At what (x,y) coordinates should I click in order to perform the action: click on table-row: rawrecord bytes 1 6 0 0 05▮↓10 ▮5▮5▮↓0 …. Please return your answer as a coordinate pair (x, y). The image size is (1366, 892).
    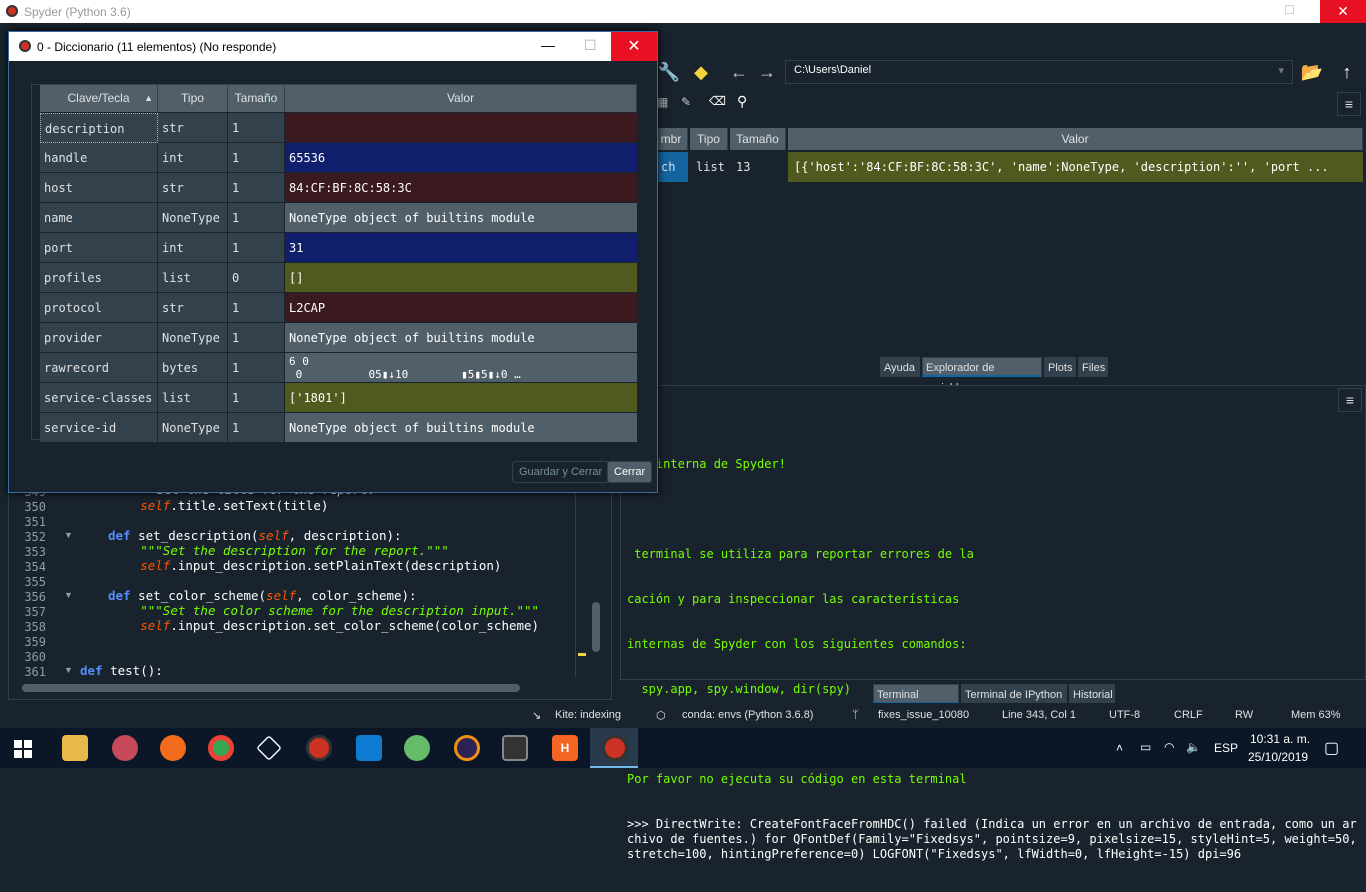
    Looking at the image, I should click on (338, 368).